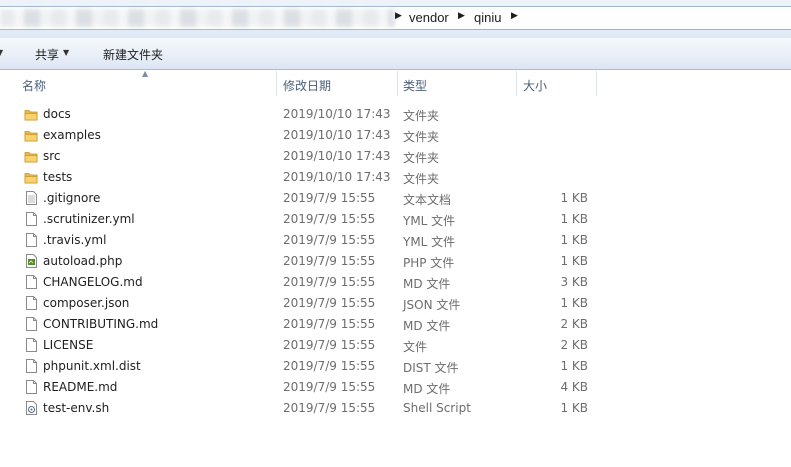  What do you see at coordinates (197, 18) in the screenshot?
I see `blurred-path-segment` at bounding box center [197, 18].